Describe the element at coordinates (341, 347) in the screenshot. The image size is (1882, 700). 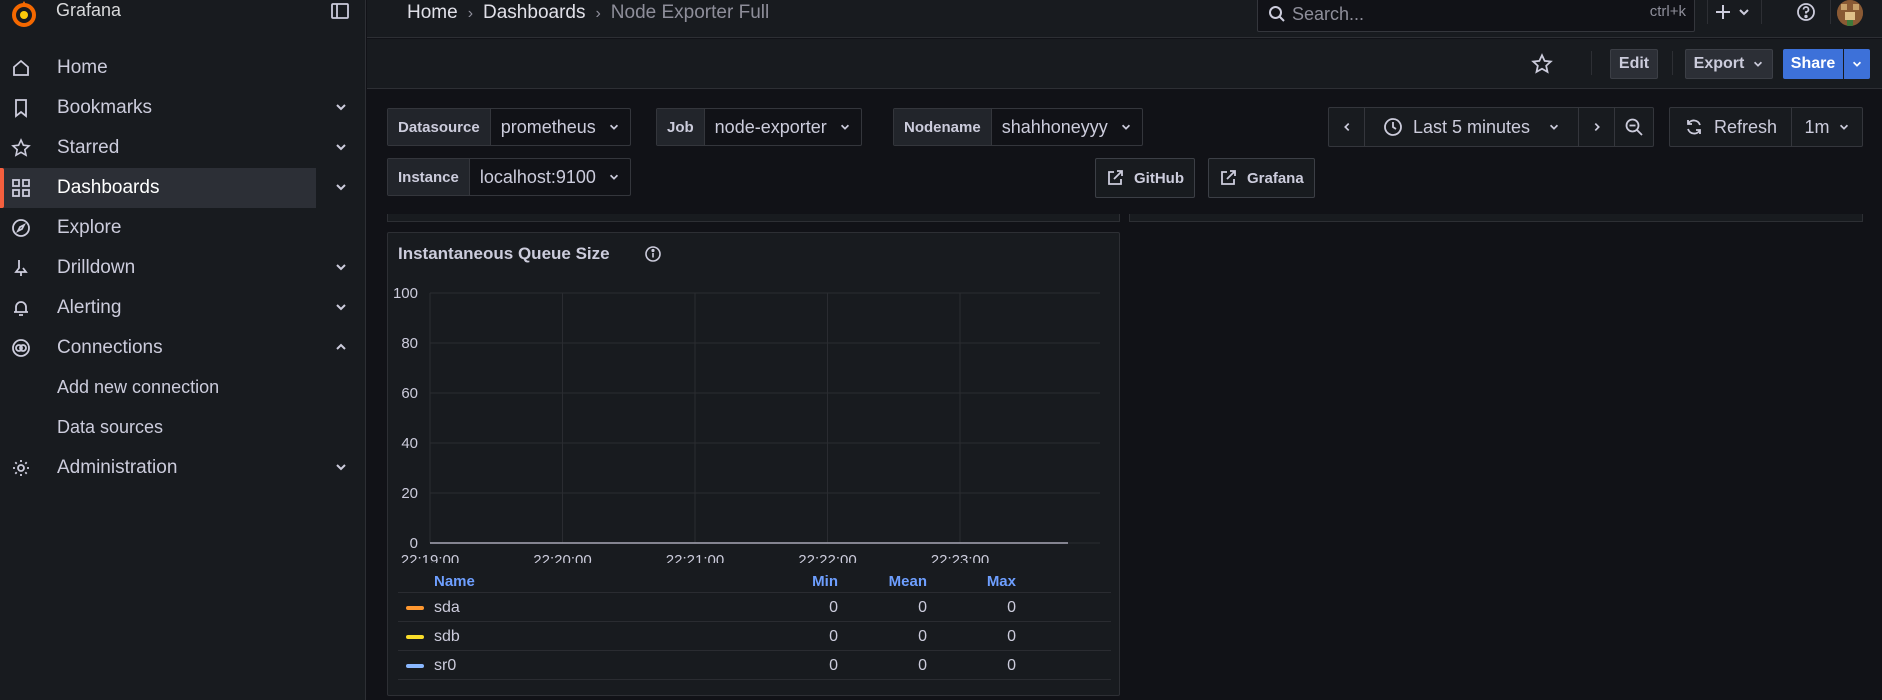
I see `chevron-up-icon` at that location.